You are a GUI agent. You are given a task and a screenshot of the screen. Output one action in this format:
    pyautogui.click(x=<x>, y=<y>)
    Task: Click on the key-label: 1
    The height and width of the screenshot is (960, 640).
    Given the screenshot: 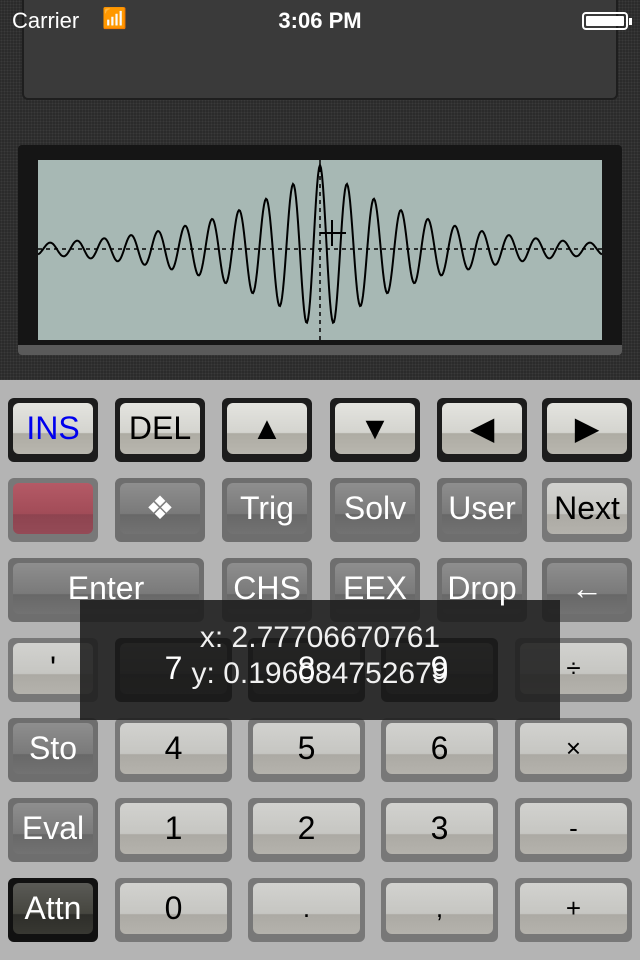 What is the action you would take?
    pyautogui.click(x=173, y=827)
    